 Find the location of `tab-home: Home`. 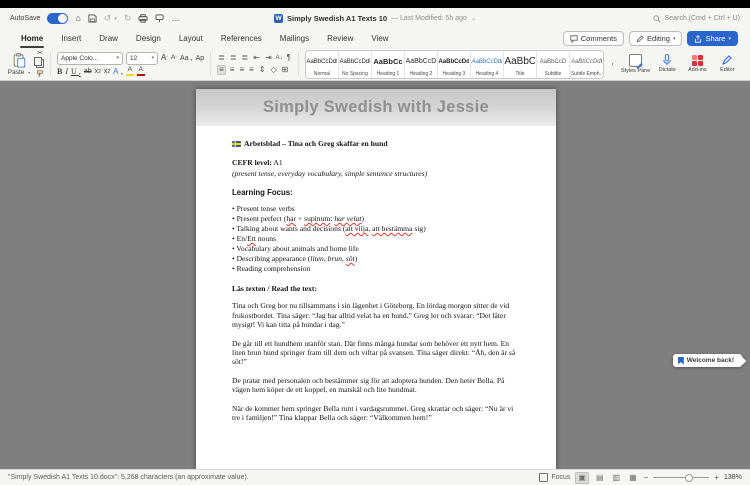

tab-home: Home is located at coordinates (32, 39).